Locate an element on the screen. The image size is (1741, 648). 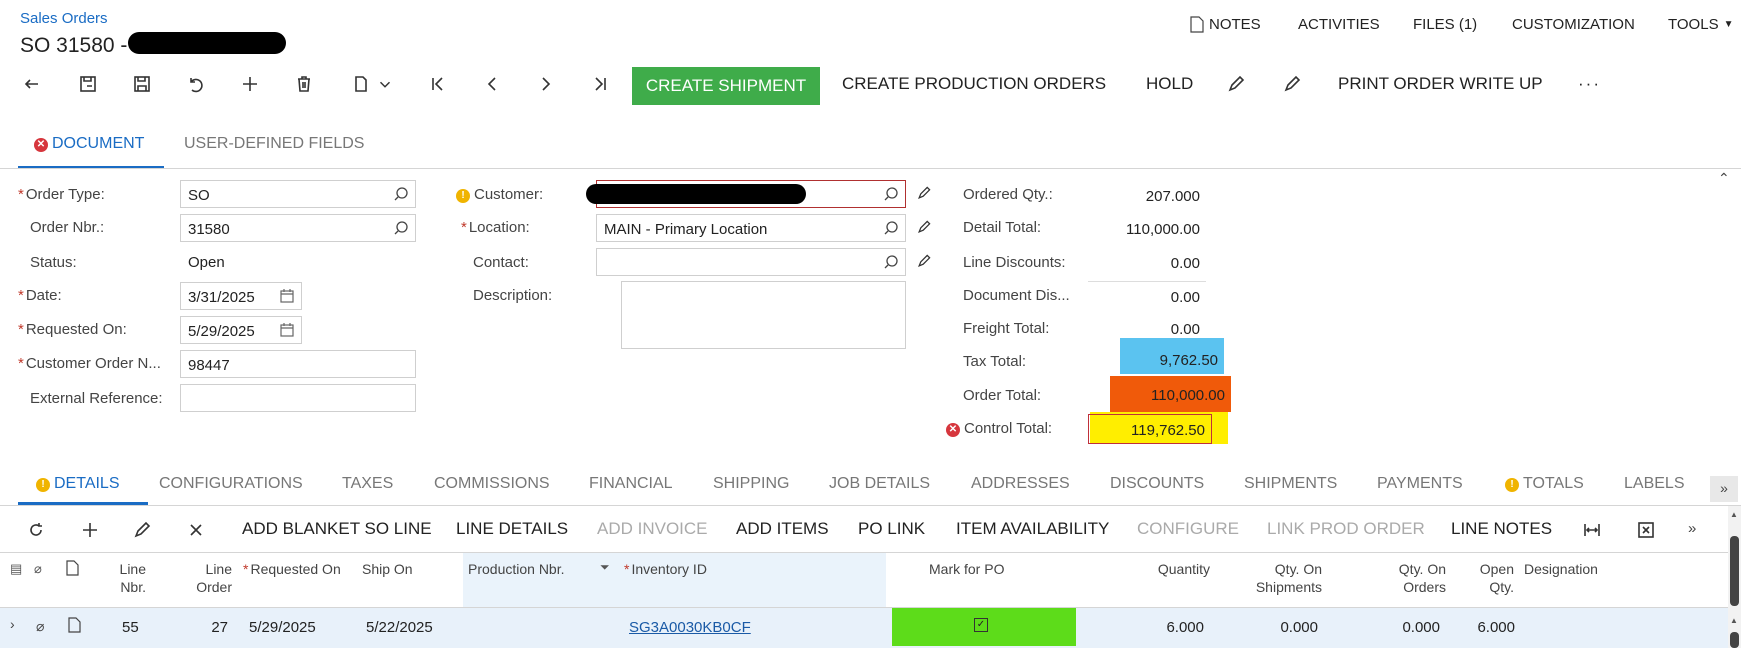
edit-row-icon is located at coordinates (142, 530).